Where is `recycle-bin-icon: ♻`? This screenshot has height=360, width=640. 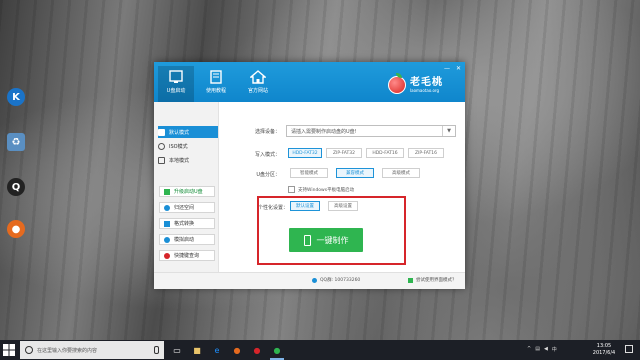 recycle-bin-icon: ♻ is located at coordinates (16, 142).